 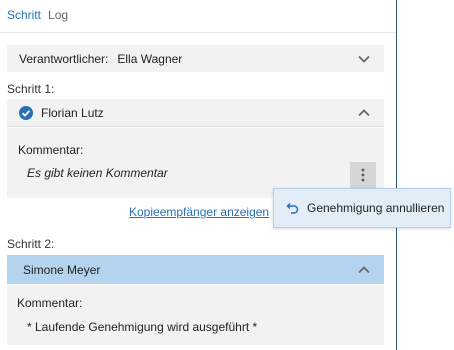 I want to click on more-options-button, so click(x=363, y=175).